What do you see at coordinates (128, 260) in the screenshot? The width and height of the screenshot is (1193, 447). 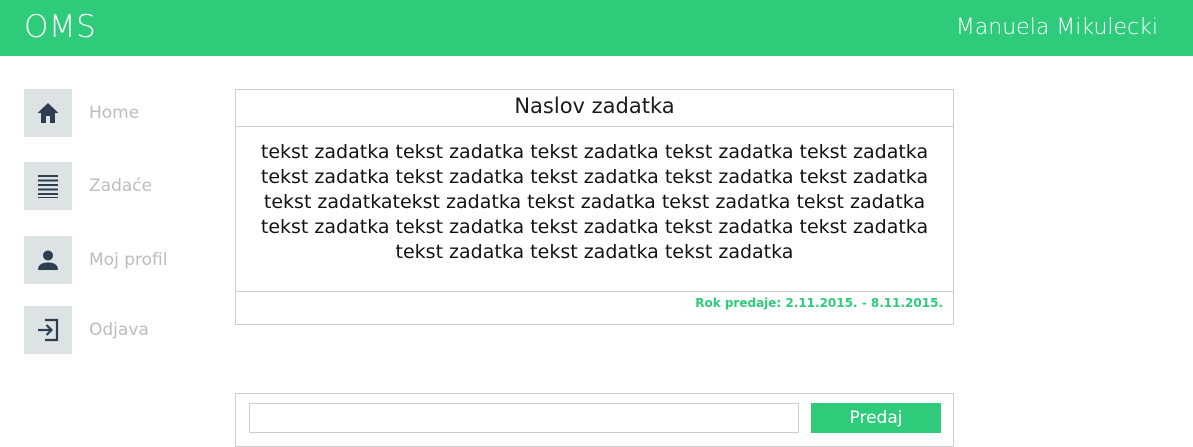 I see `sidebar-item-label: Moj profil` at bounding box center [128, 260].